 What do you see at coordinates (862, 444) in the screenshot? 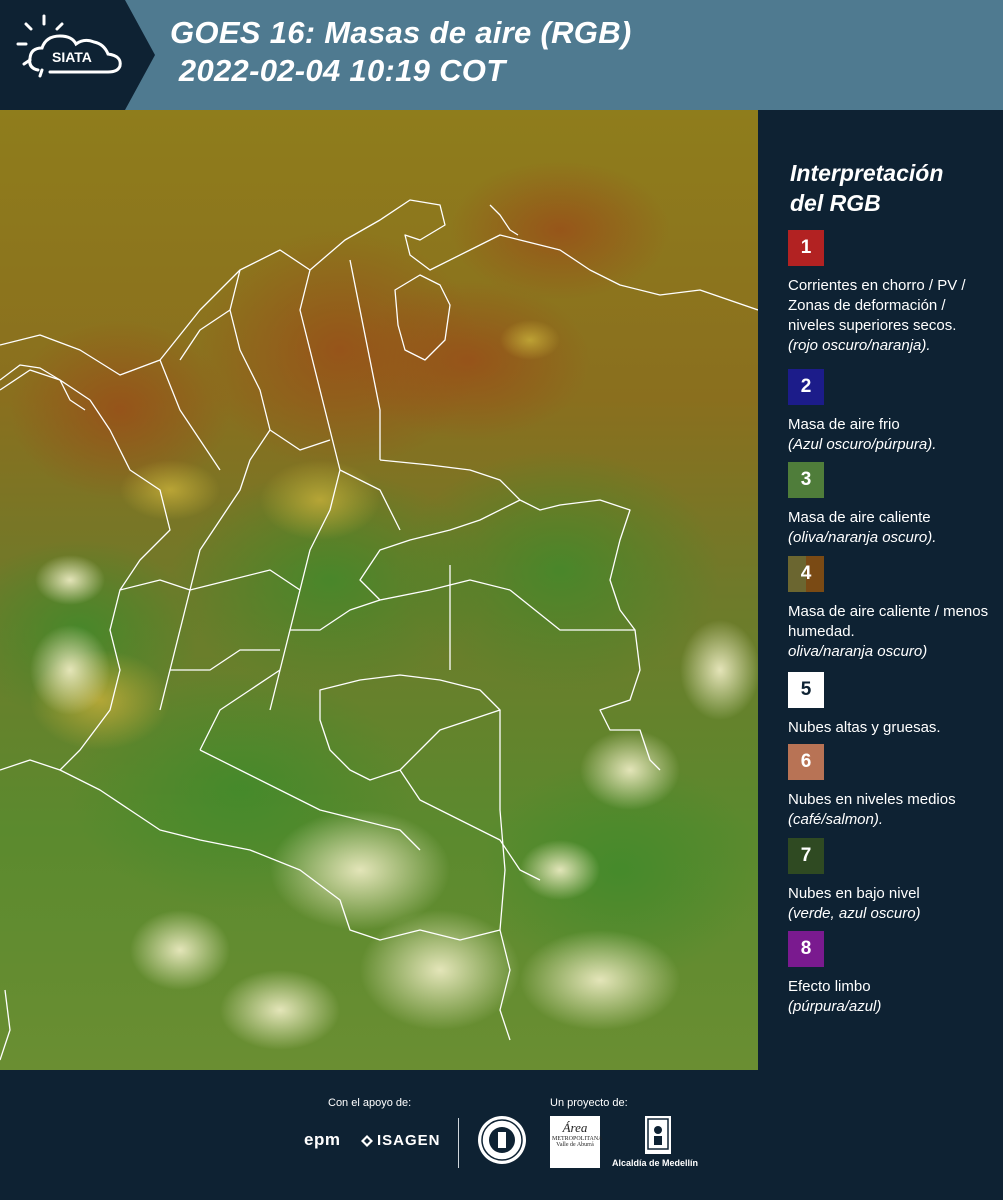
I see `legend-sub-2: (Azul oscuro/púrpura).` at bounding box center [862, 444].